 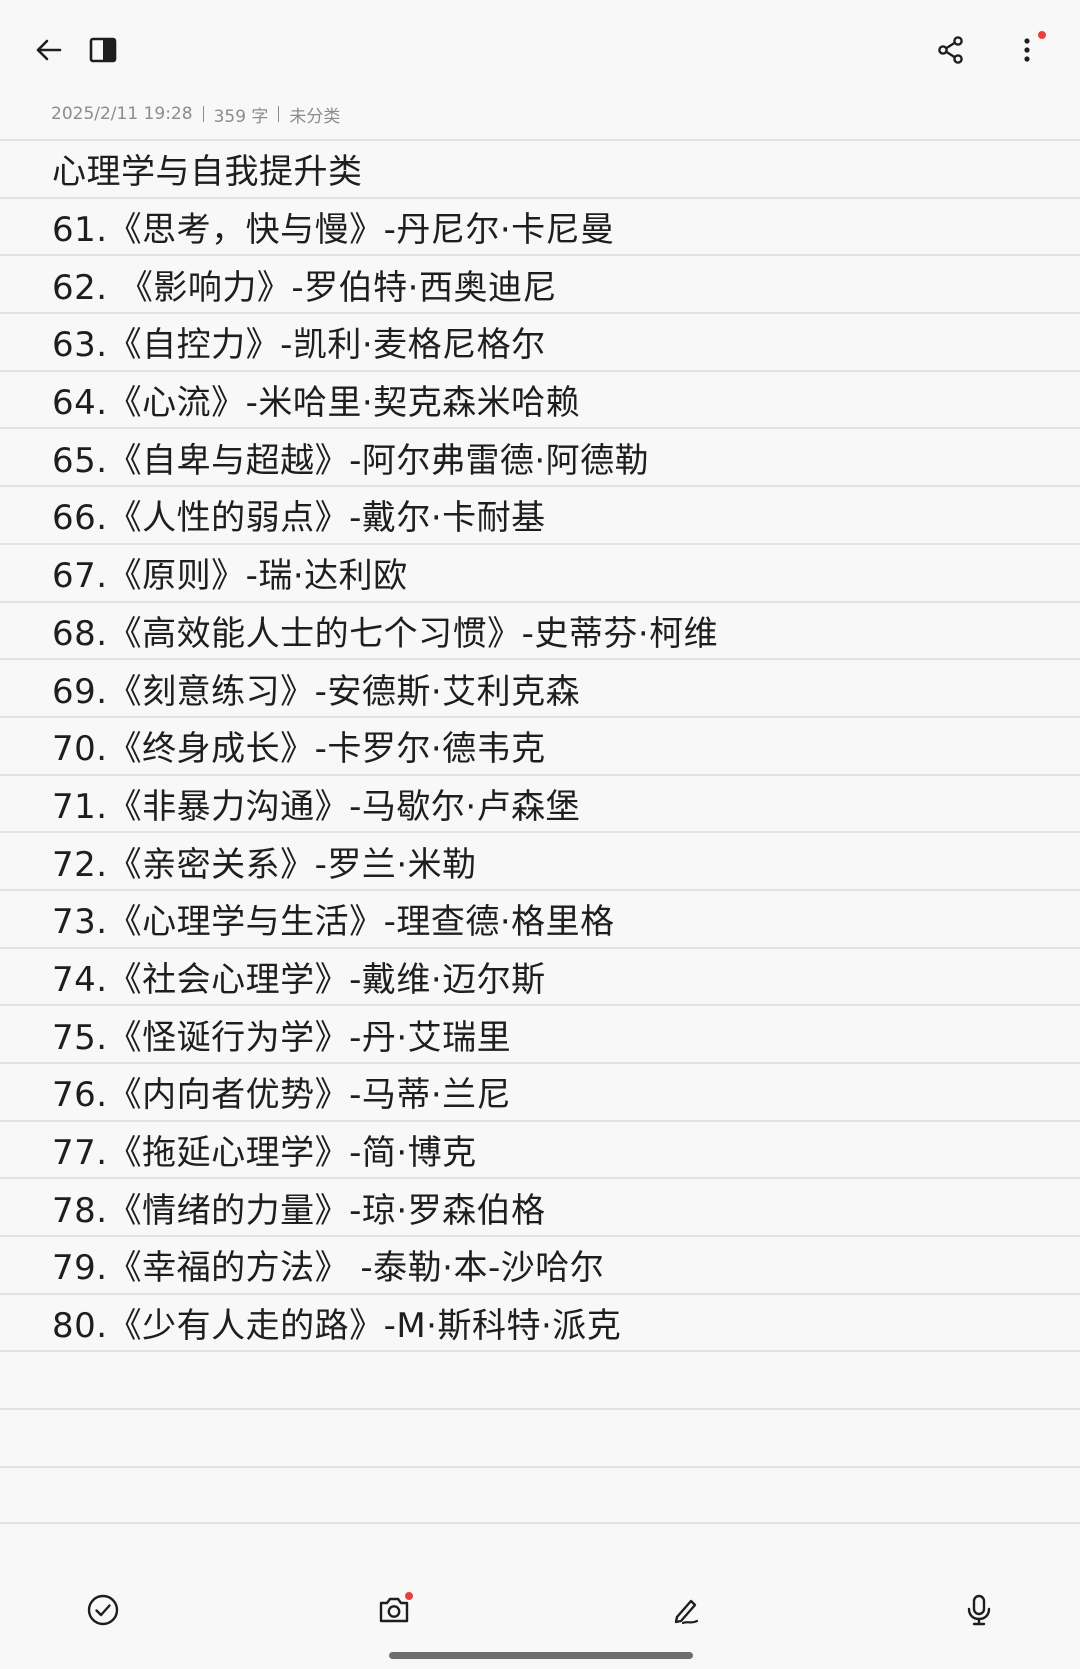 I want to click on note-title: 心理学与自我提升类, so click(x=540, y=168).